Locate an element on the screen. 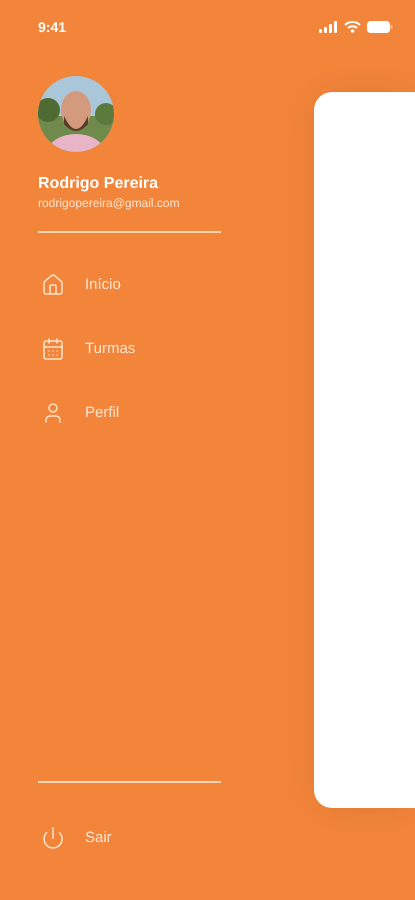  status-time: 9:41 is located at coordinates (52, 27).